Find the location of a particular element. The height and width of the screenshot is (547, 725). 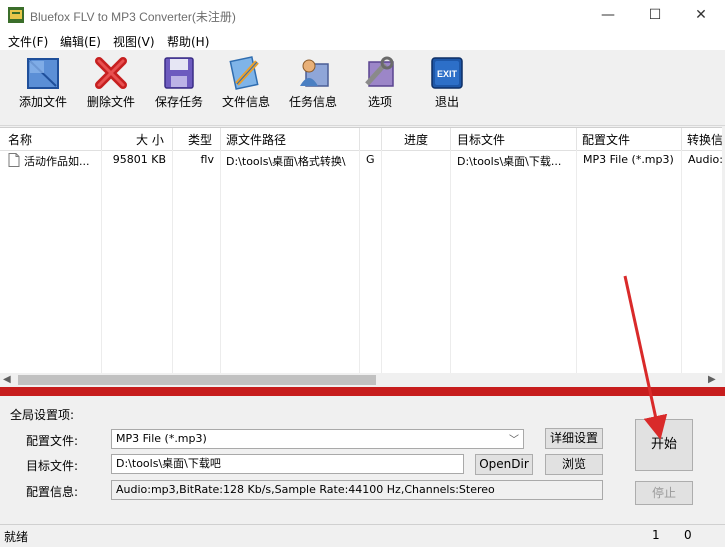

column-profile: 配置文件 is located at coordinates (606, 139).